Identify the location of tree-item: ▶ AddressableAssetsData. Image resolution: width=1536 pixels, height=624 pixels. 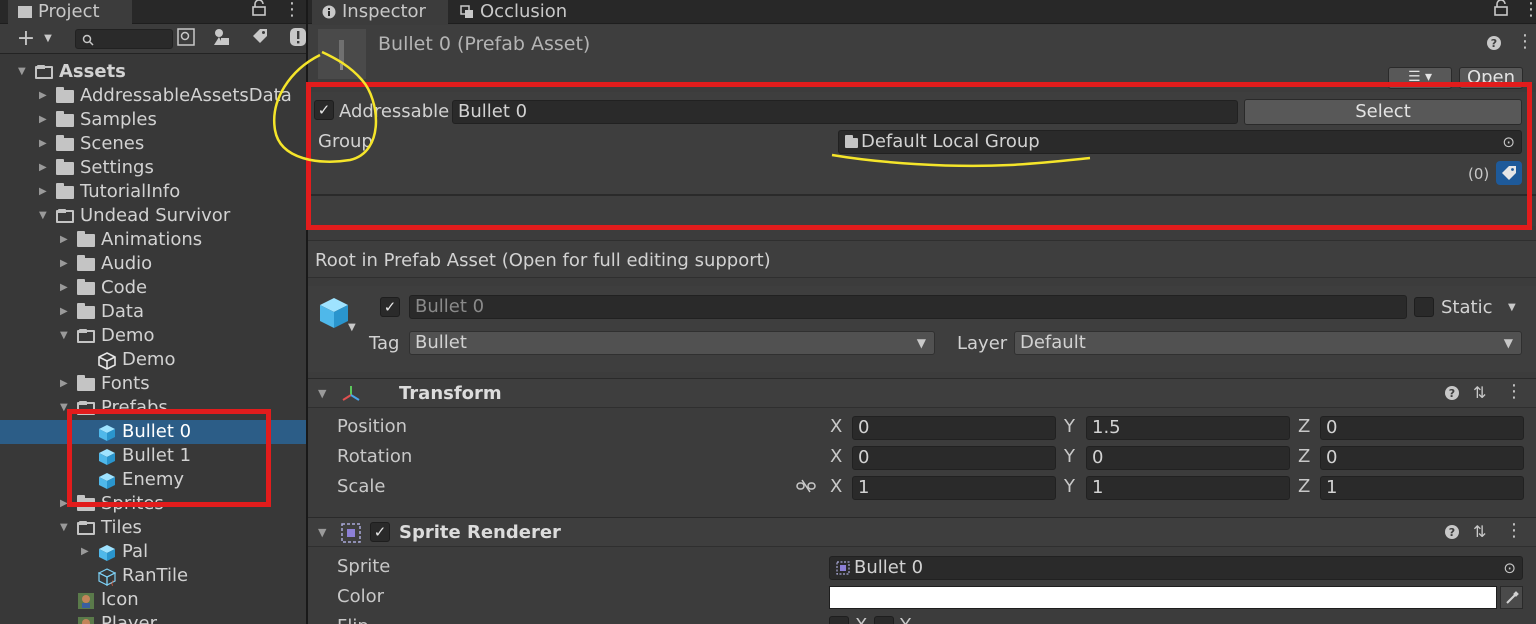
(153, 96).